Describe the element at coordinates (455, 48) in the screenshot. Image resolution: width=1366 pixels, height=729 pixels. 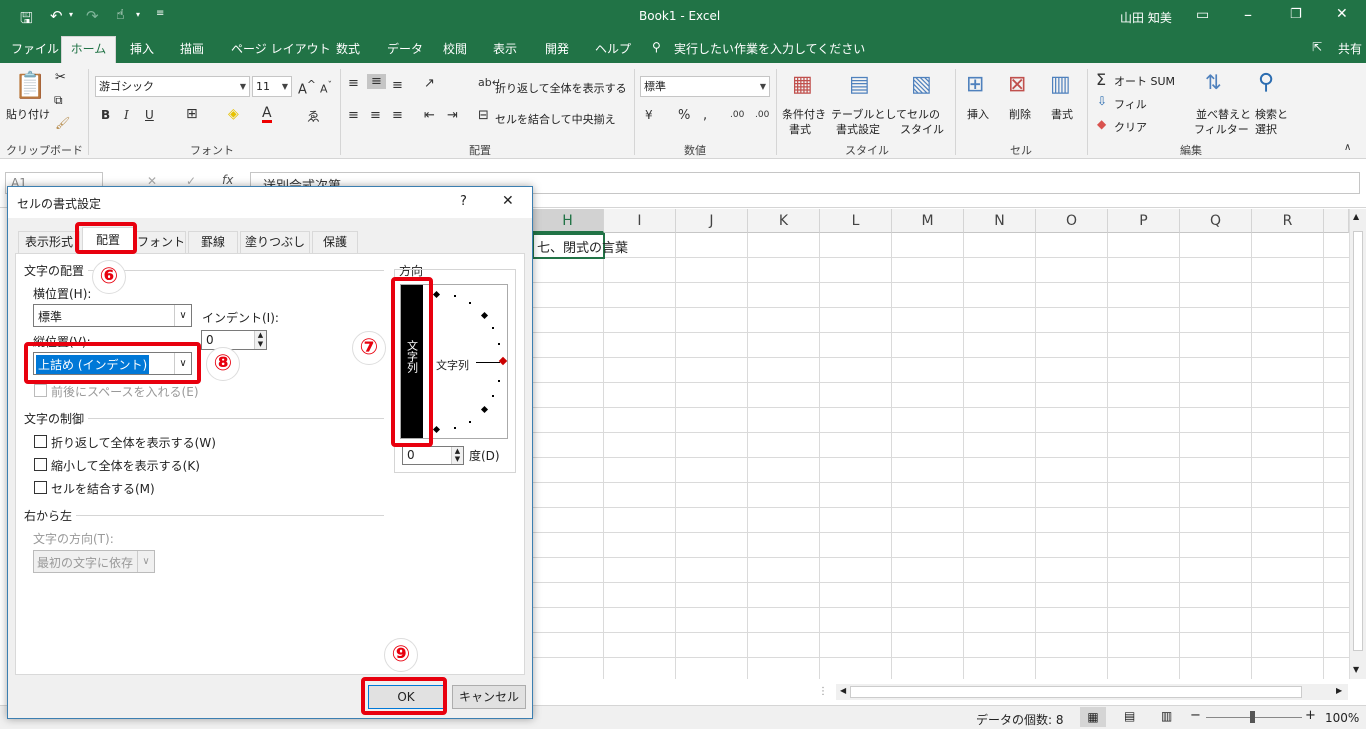
I see `tab-review: 校閲` at that location.